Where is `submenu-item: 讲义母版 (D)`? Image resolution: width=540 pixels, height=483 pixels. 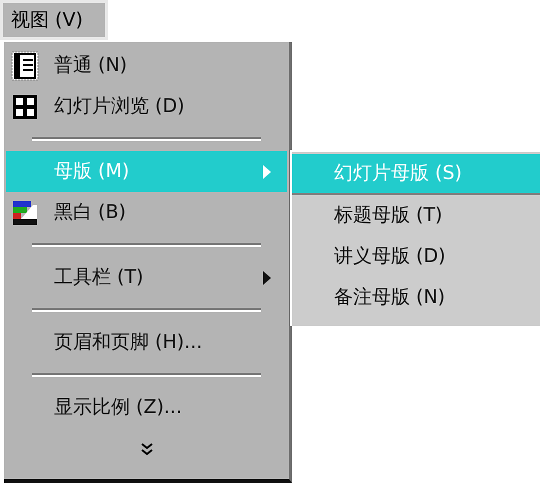
submenu-item: 讲义母版 (D) is located at coordinates (416, 256).